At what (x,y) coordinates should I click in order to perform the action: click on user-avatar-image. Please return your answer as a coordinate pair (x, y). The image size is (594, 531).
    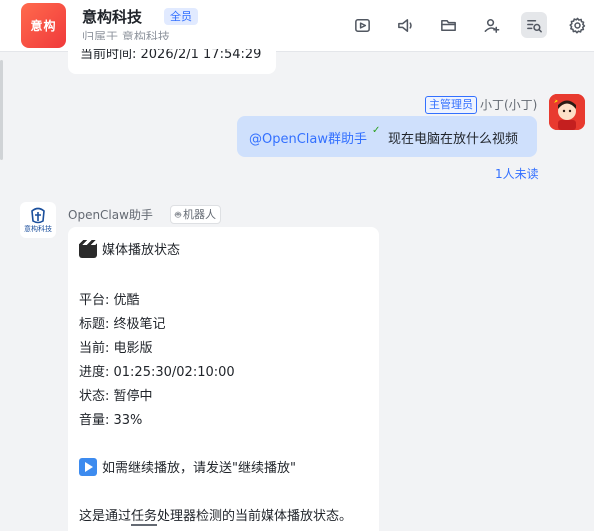
    Looking at the image, I should click on (567, 112).